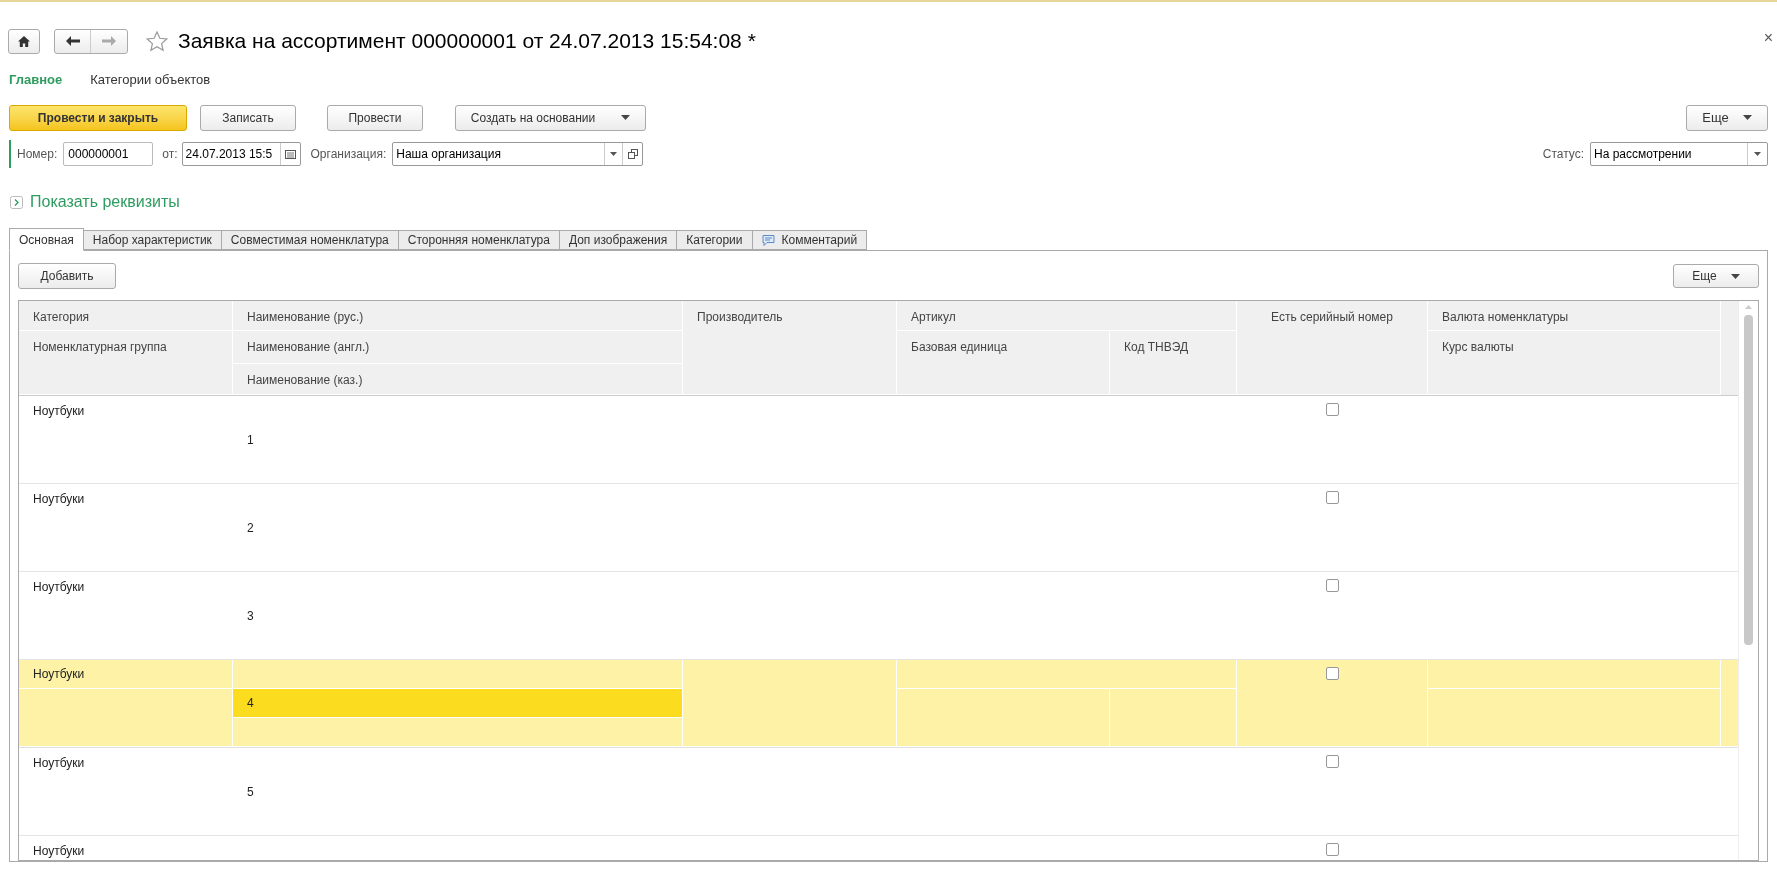 This screenshot has width=1777, height=880. What do you see at coordinates (152, 240) in the screenshot?
I see `tab: Набор характеристик` at bounding box center [152, 240].